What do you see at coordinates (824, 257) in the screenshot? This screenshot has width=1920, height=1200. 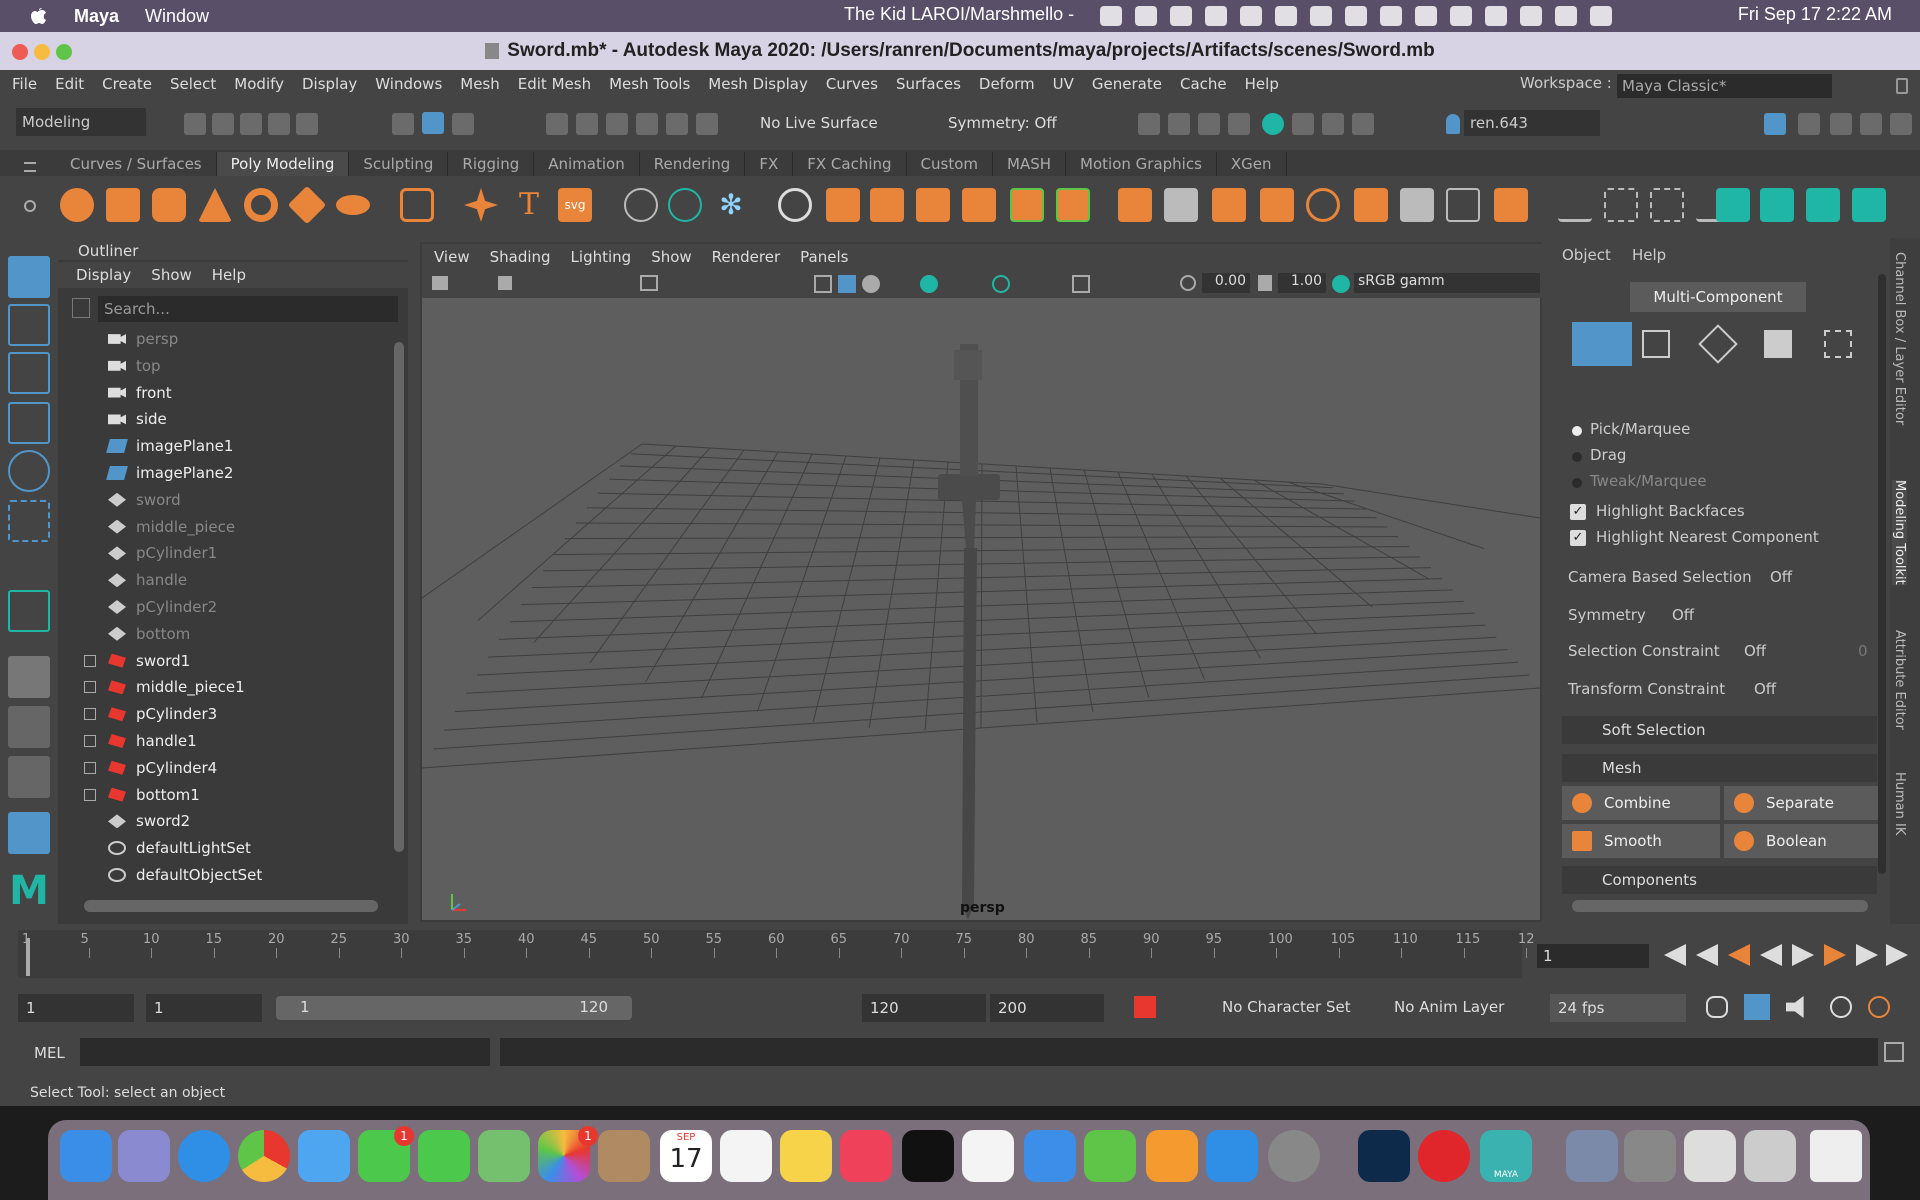 I see `viewport-menu-panels: Panels` at bounding box center [824, 257].